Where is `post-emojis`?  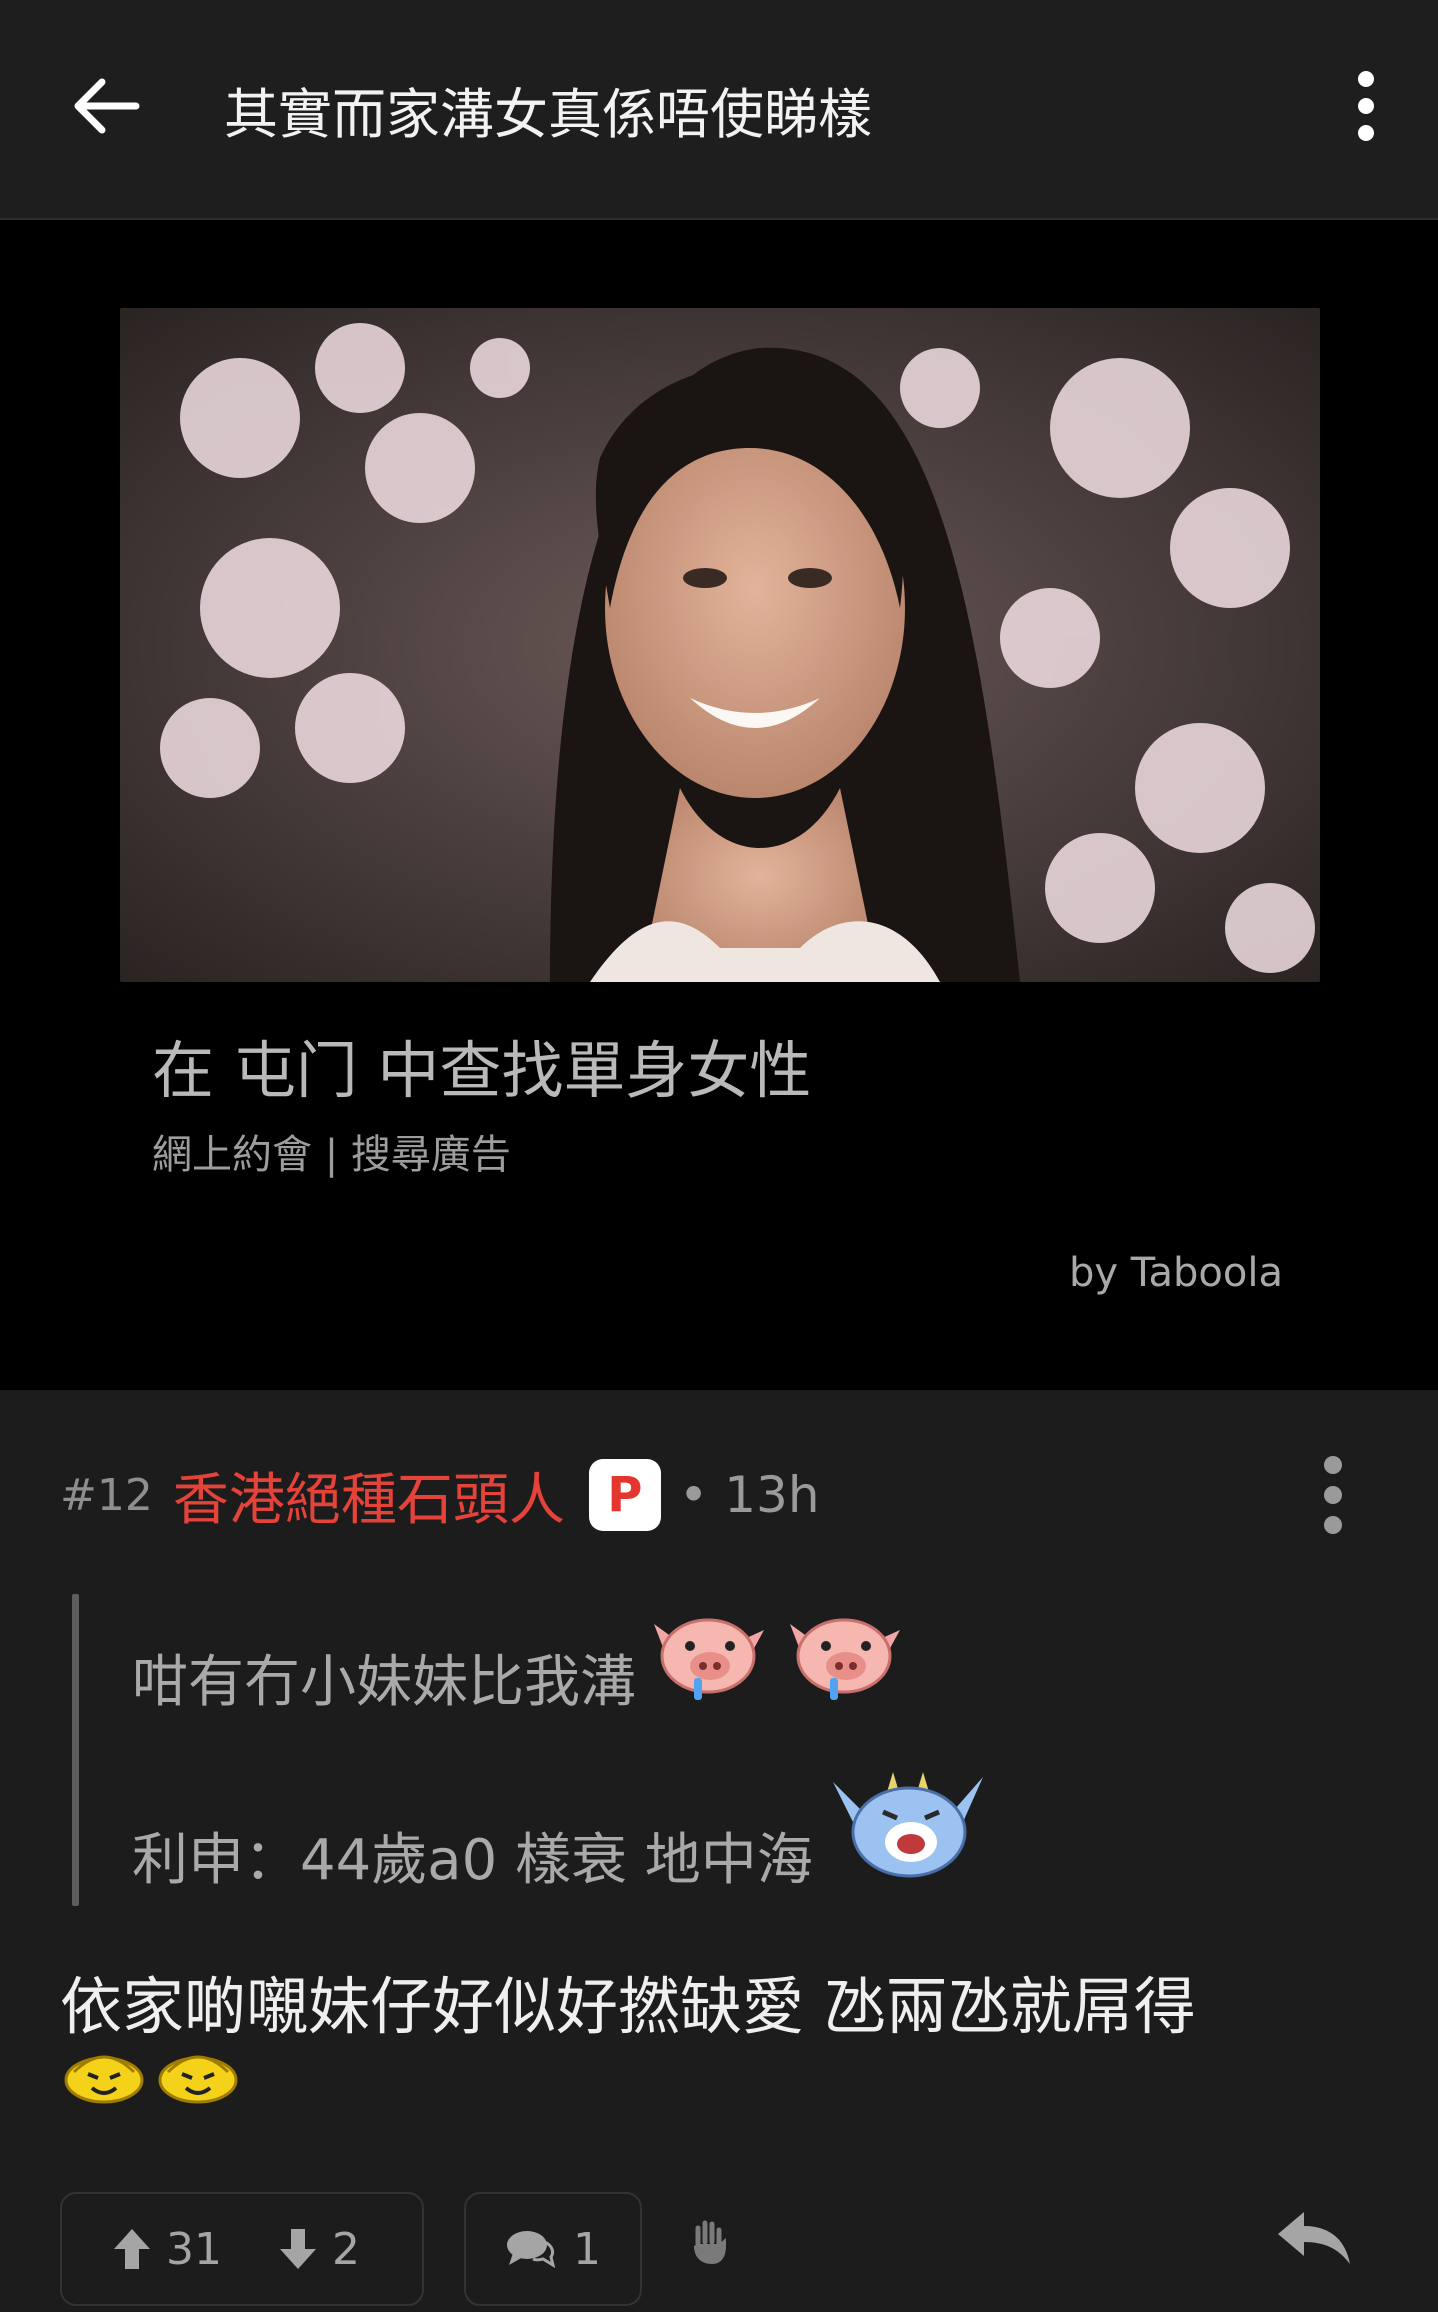
post-emojis is located at coordinates (151, 2078).